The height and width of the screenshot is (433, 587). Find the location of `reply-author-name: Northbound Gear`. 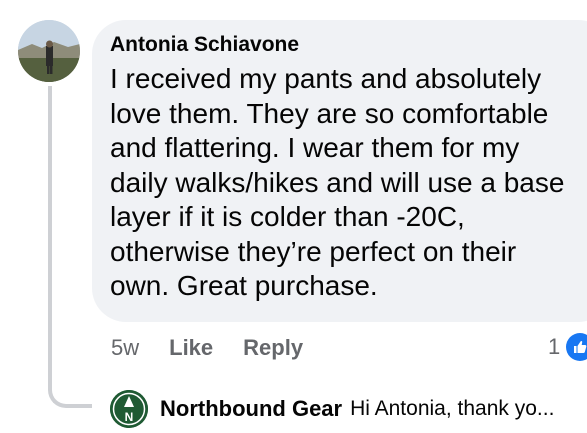

reply-author-name: Northbound Gear is located at coordinates (251, 409).